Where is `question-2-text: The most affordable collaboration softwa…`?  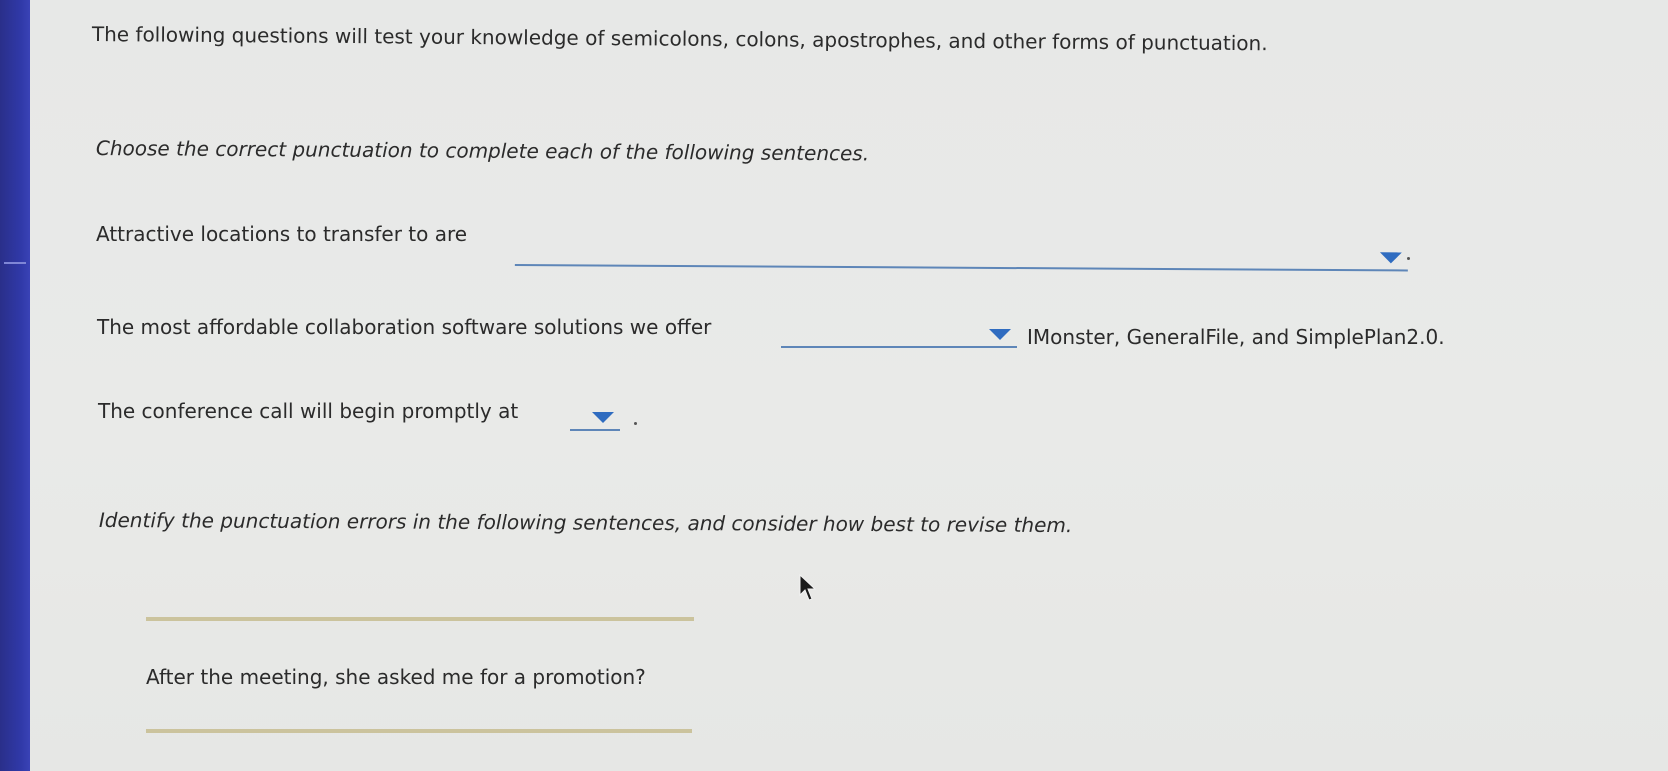 question-2-text: The most affordable collaboration softwa… is located at coordinates (404, 327).